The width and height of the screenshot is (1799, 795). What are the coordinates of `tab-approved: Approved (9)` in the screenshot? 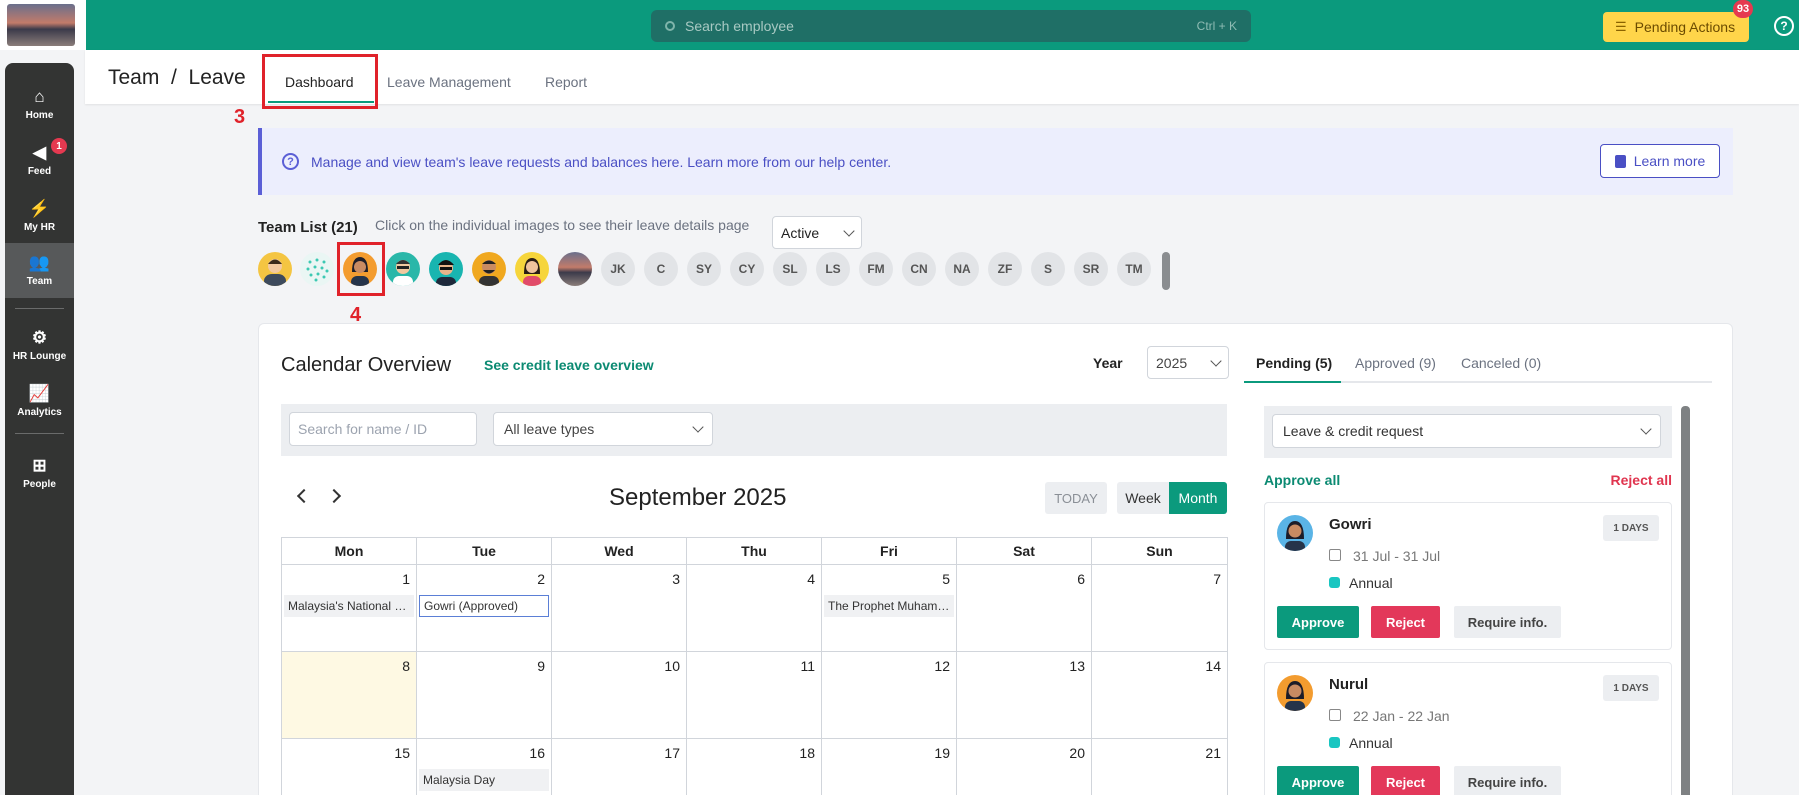 It's located at (1395, 363).